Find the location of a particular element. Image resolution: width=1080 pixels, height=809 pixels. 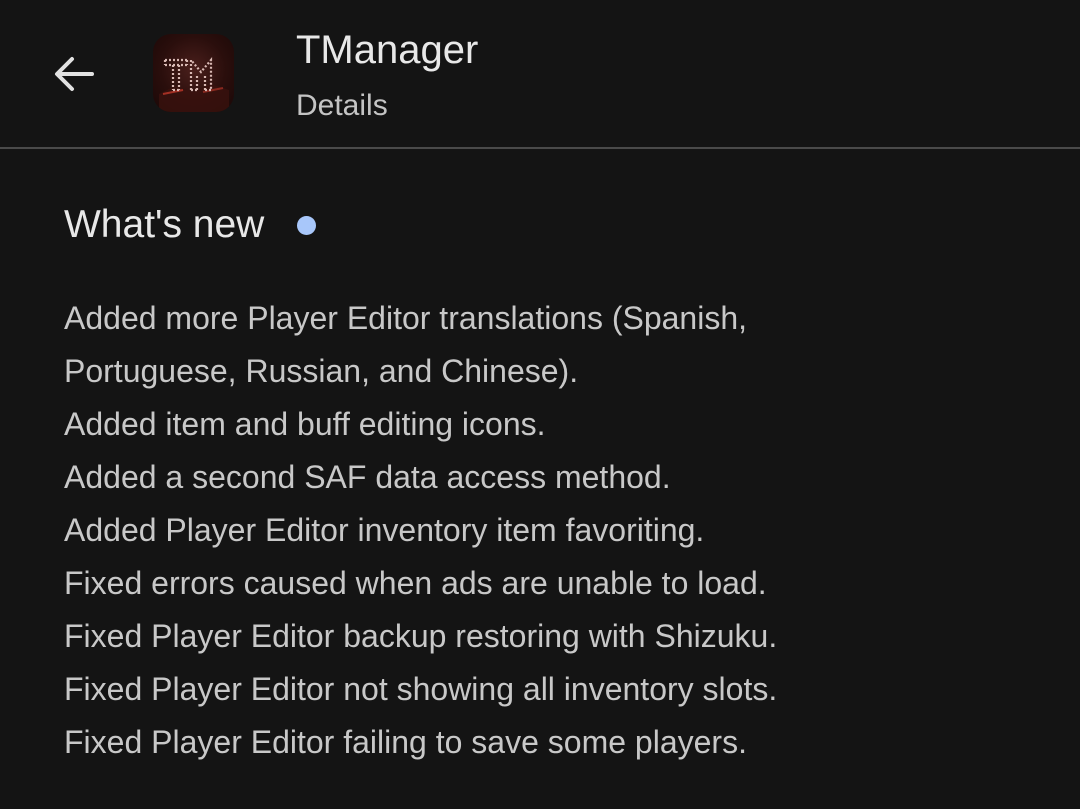

whats-new-title: What's new is located at coordinates (164, 224).